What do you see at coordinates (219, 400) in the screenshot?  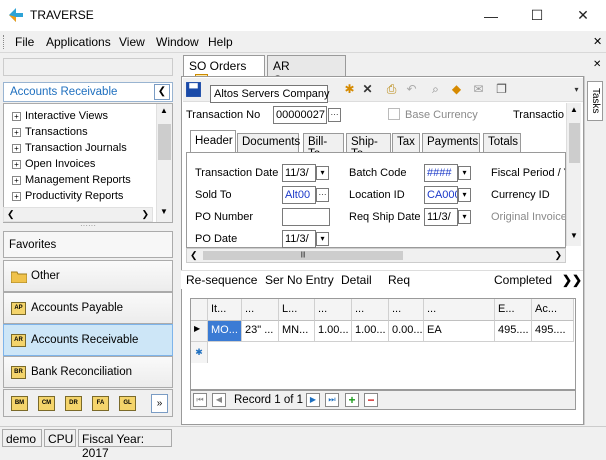 I see `prev-record-icon: ◀` at bounding box center [219, 400].